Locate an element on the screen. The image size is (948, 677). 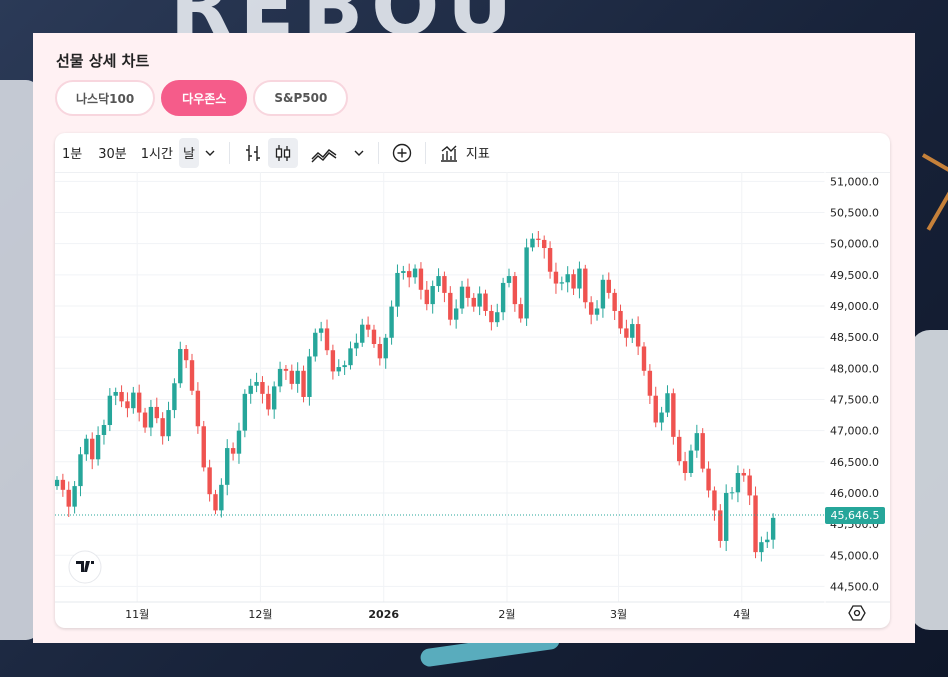
y-tick-label: 50,000.0 is located at coordinates (854, 244).